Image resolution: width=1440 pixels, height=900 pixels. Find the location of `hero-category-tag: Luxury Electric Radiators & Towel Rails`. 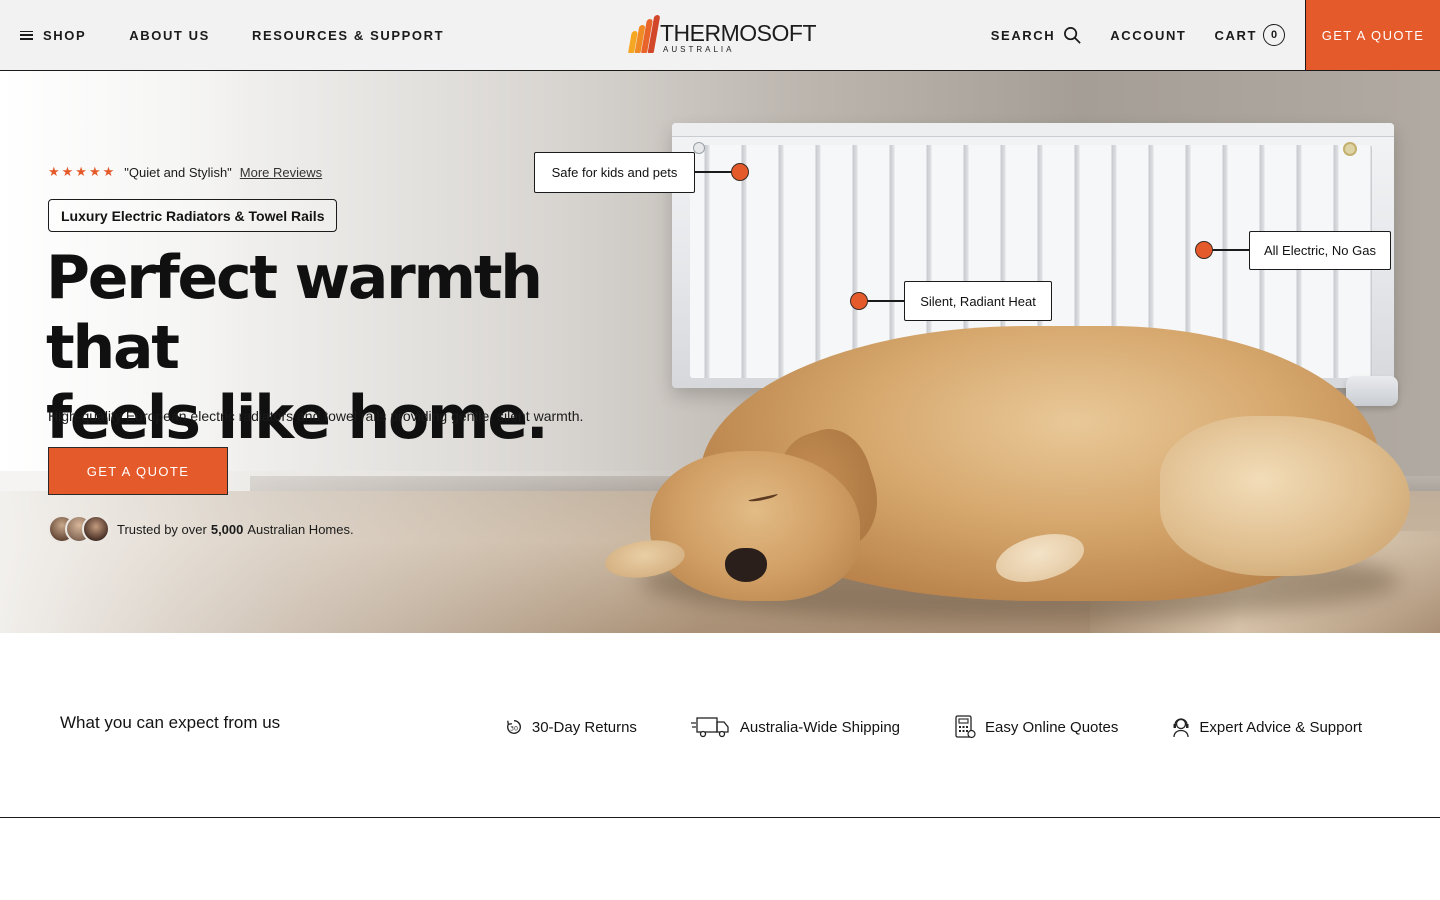

hero-category-tag: Luxury Electric Radiators & Towel Rails is located at coordinates (193, 215).